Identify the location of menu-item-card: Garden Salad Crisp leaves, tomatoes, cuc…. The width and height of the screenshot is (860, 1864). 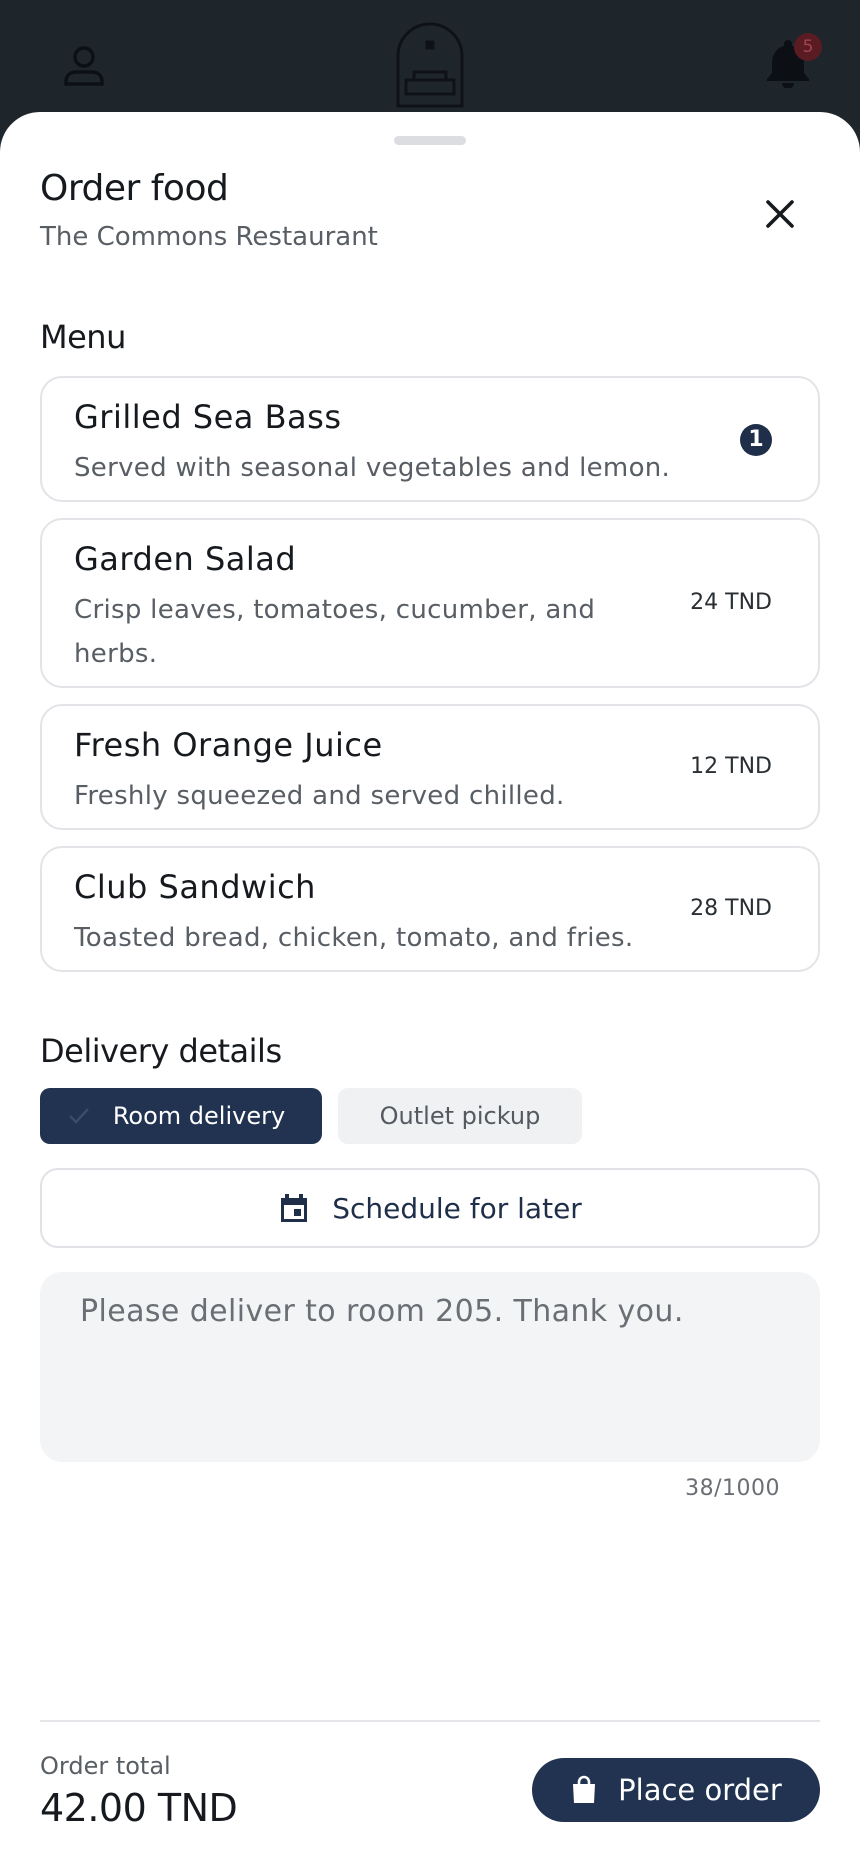
(430, 603).